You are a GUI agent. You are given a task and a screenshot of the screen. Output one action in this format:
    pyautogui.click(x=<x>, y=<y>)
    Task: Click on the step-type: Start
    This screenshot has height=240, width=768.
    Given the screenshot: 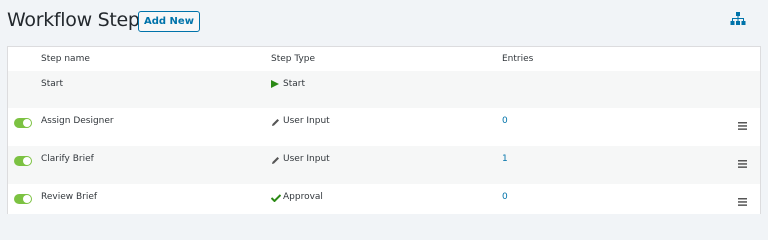 What is the action you would take?
    pyautogui.click(x=294, y=84)
    